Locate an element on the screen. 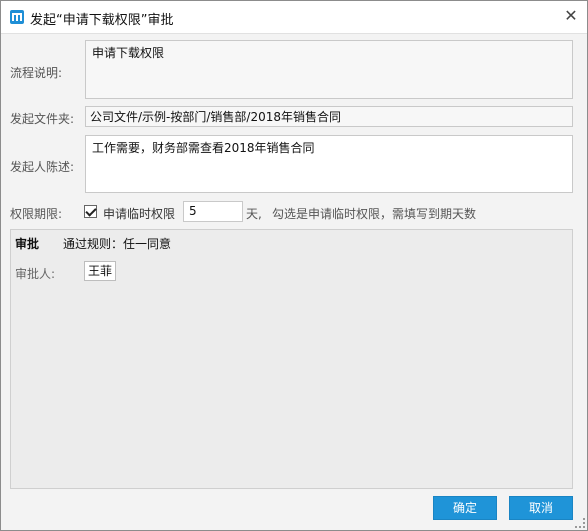  checkmark-icon is located at coordinates (91, 211).